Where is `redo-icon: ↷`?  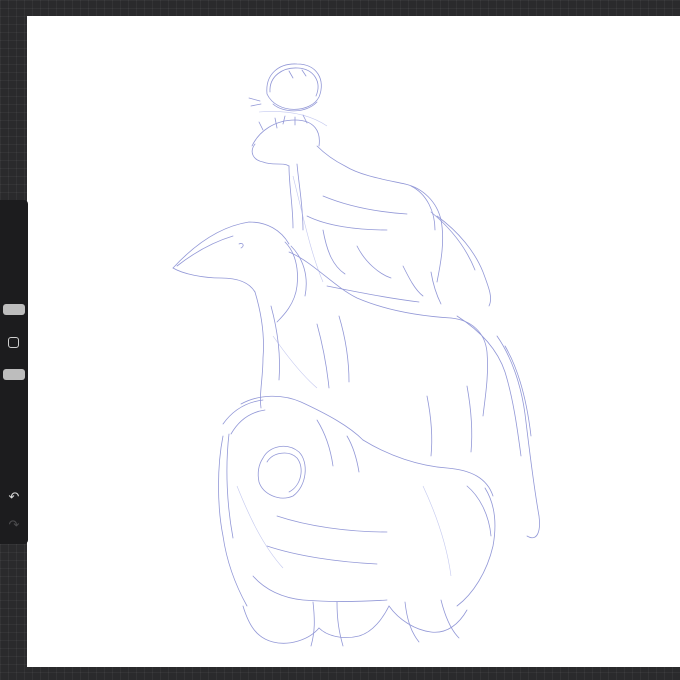
redo-icon: ↷ is located at coordinates (14, 526).